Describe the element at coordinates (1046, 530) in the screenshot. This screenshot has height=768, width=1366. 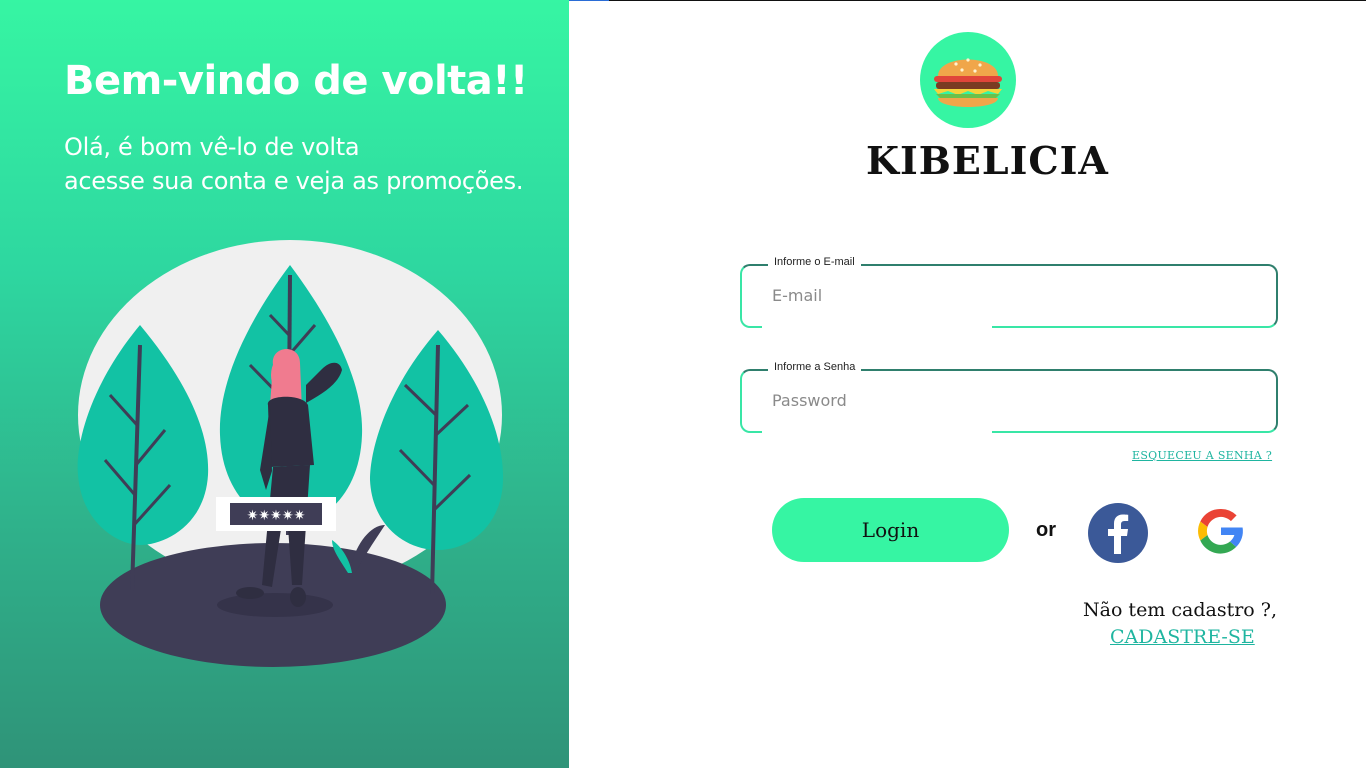
I see `or-separator: or` at that location.